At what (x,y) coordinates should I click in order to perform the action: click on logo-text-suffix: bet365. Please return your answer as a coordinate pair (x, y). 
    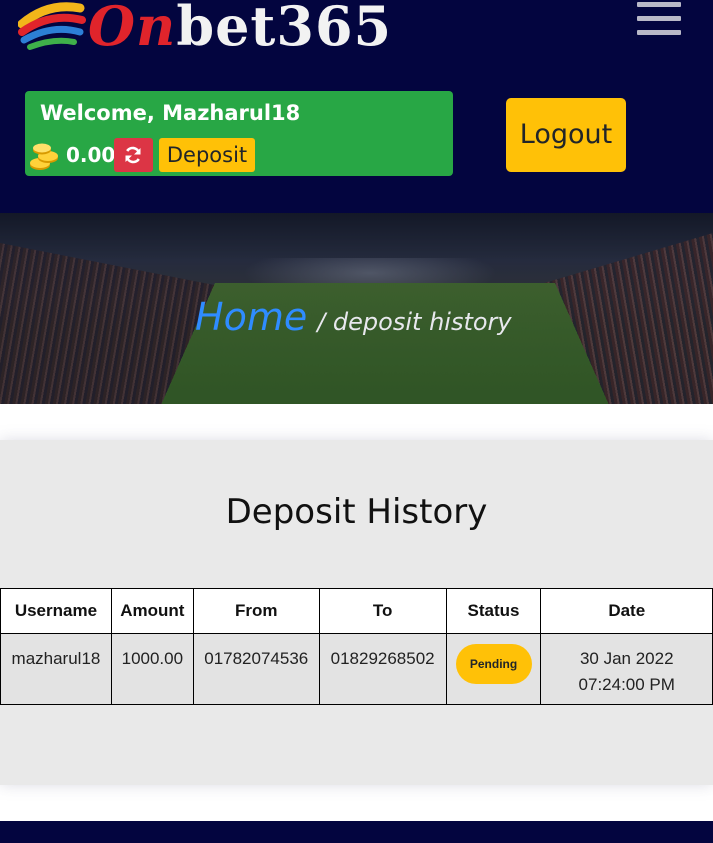
    Looking at the image, I should click on (284, 29).